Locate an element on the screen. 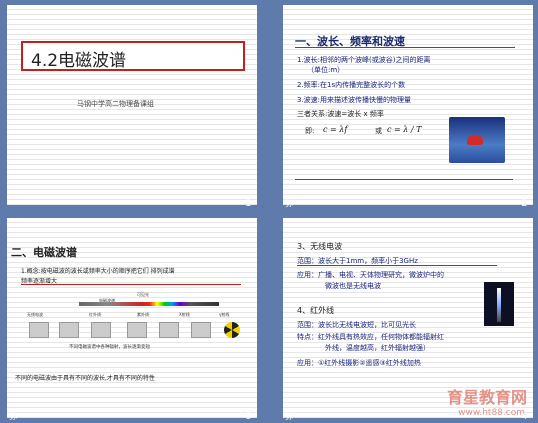 This screenshot has width=538, height=423. slide-number: 3 is located at coordinates (248, 416).